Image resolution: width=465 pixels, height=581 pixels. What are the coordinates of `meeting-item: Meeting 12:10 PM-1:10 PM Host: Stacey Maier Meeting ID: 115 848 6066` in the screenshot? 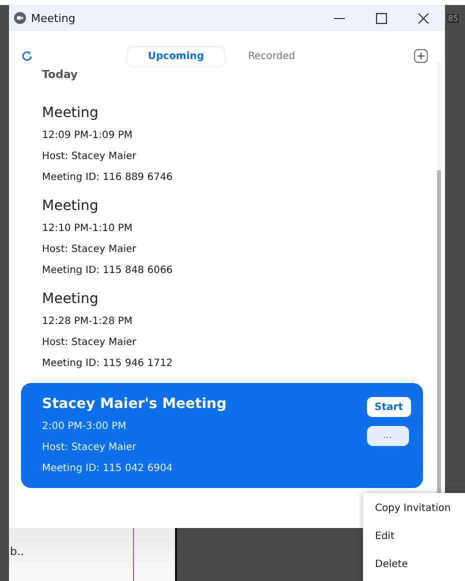 It's located at (216, 237).